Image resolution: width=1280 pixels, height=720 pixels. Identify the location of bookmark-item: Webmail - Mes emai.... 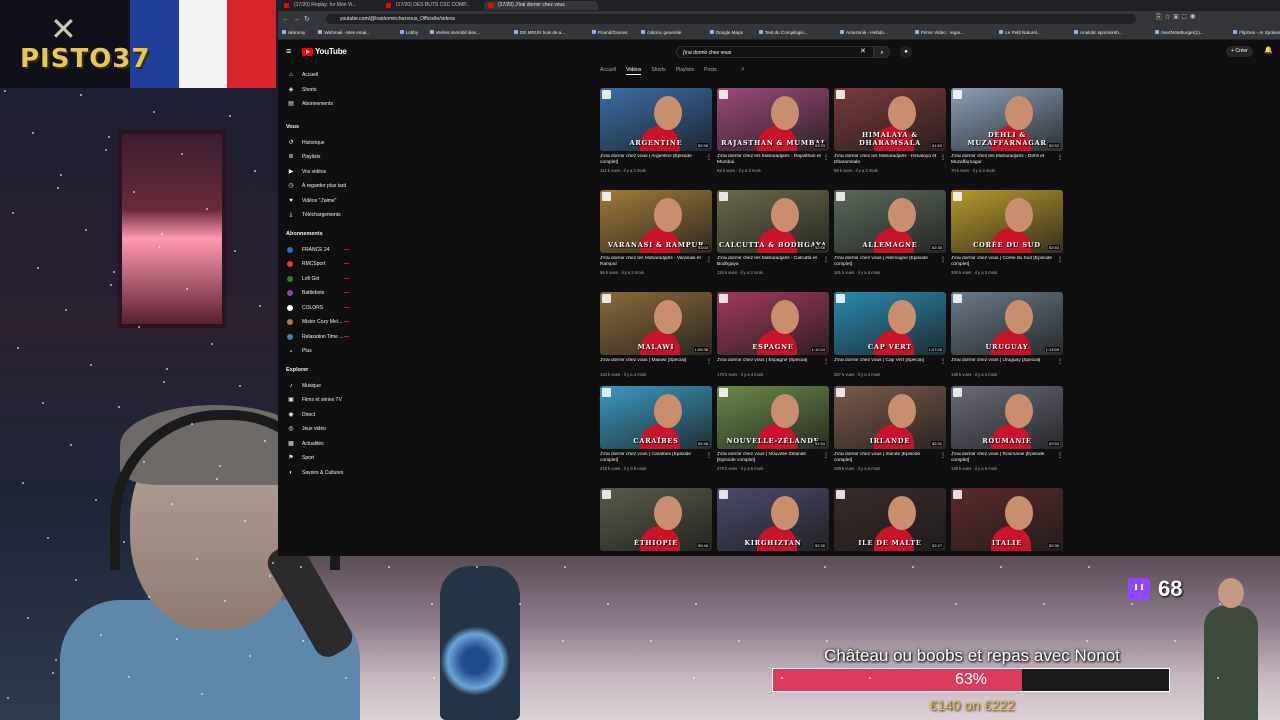
(344, 32).